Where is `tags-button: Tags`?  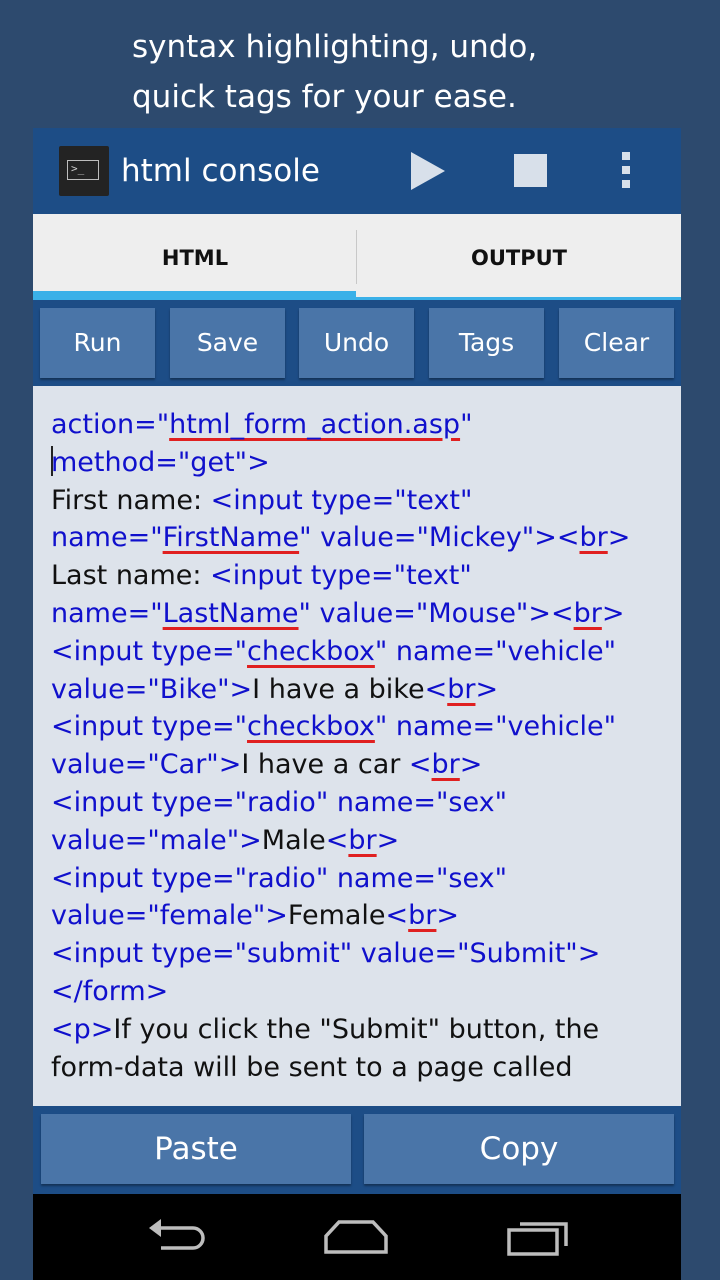
tags-button: Tags is located at coordinates (486, 343).